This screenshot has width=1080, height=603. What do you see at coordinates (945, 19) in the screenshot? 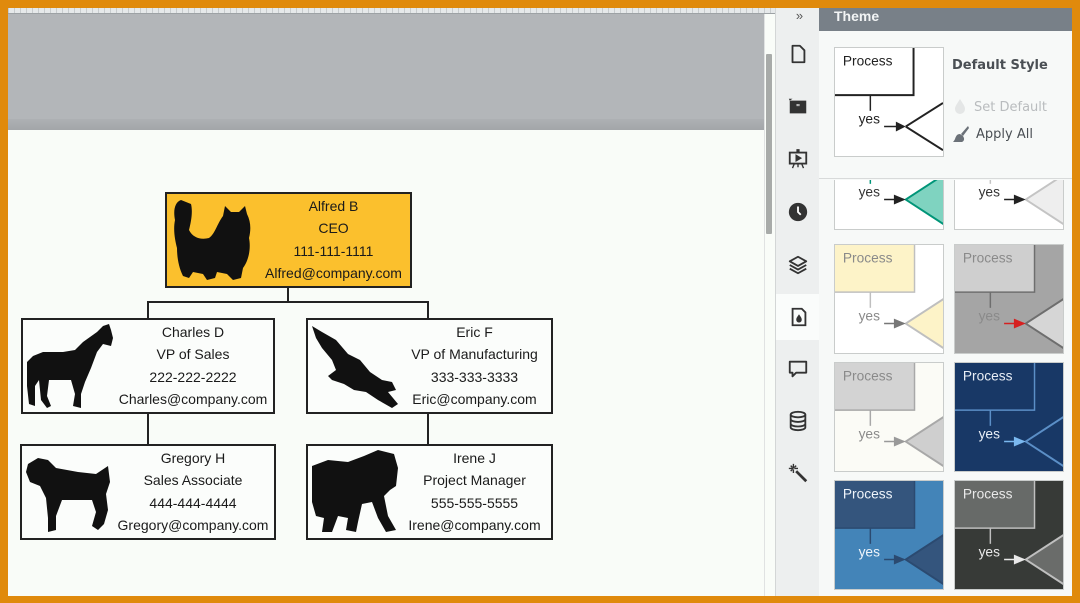
I see `theme-panel-header: Theme` at bounding box center [945, 19].